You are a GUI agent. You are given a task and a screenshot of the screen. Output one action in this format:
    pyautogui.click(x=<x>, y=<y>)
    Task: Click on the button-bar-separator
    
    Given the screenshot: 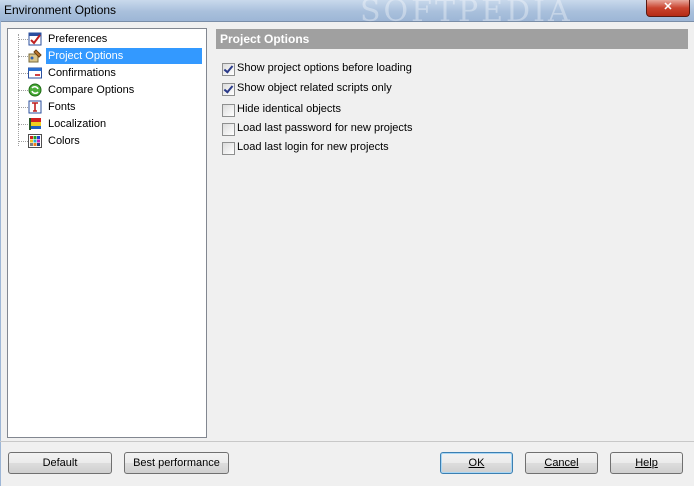 What is the action you would take?
    pyautogui.click(x=347, y=441)
    